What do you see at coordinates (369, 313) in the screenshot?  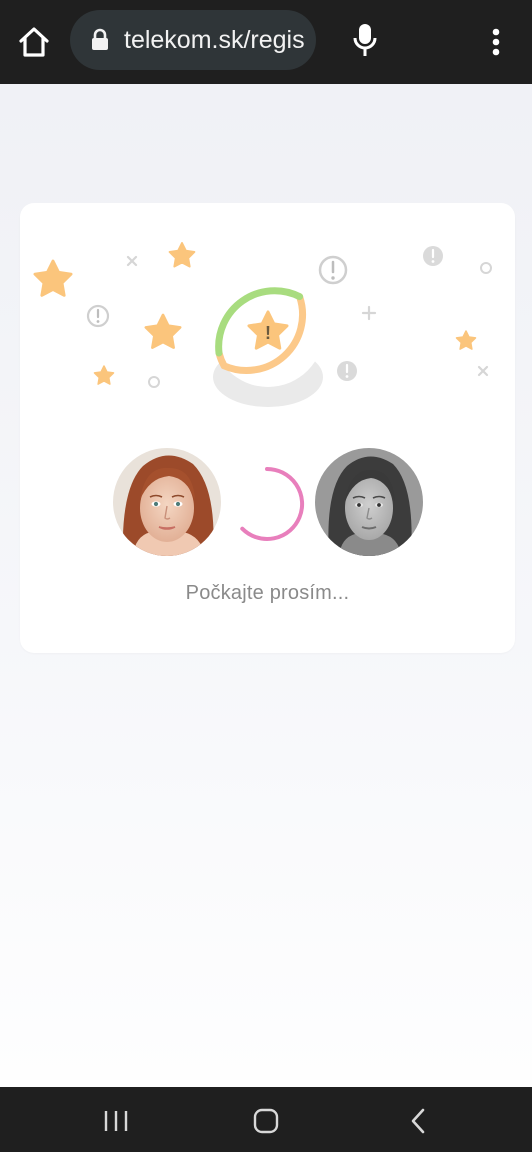 I see `plus-icon` at bounding box center [369, 313].